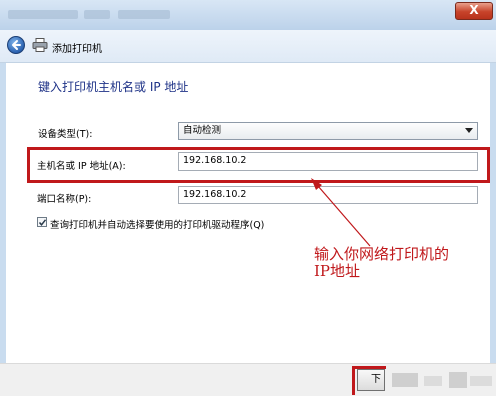  What do you see at coordinates (328, 161) in the screenshot?
I see `hostname-input: 192.168.10.2` at bounding box center [328, 161].